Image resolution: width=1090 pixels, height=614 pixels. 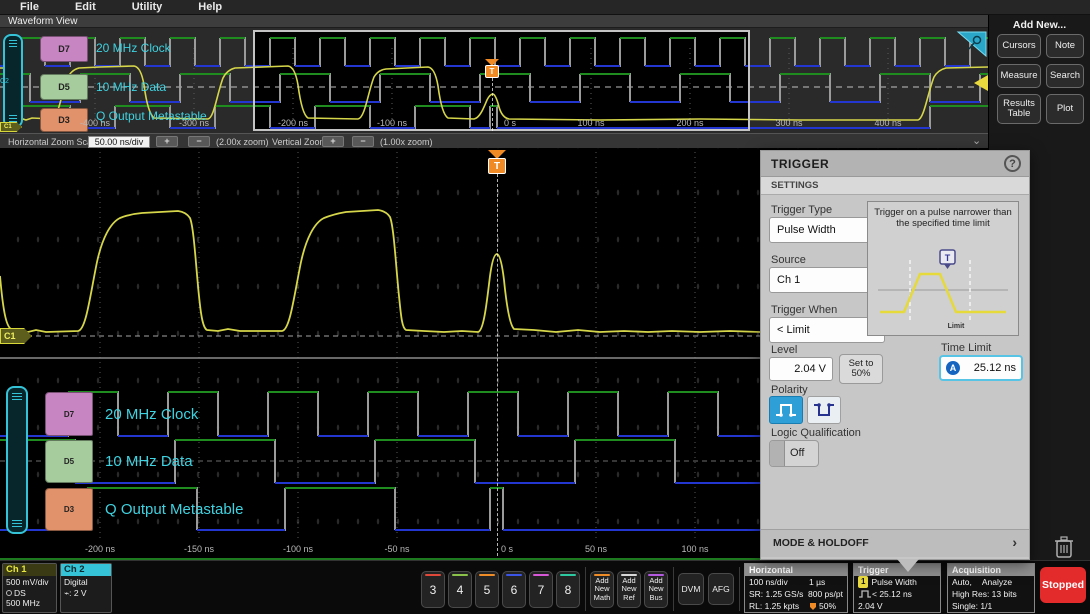 What do you see at coordinates (816, 433) in the screenshot?
I see `logic-qualification-label: Logic Qualification` at bounding box center [816, 433].